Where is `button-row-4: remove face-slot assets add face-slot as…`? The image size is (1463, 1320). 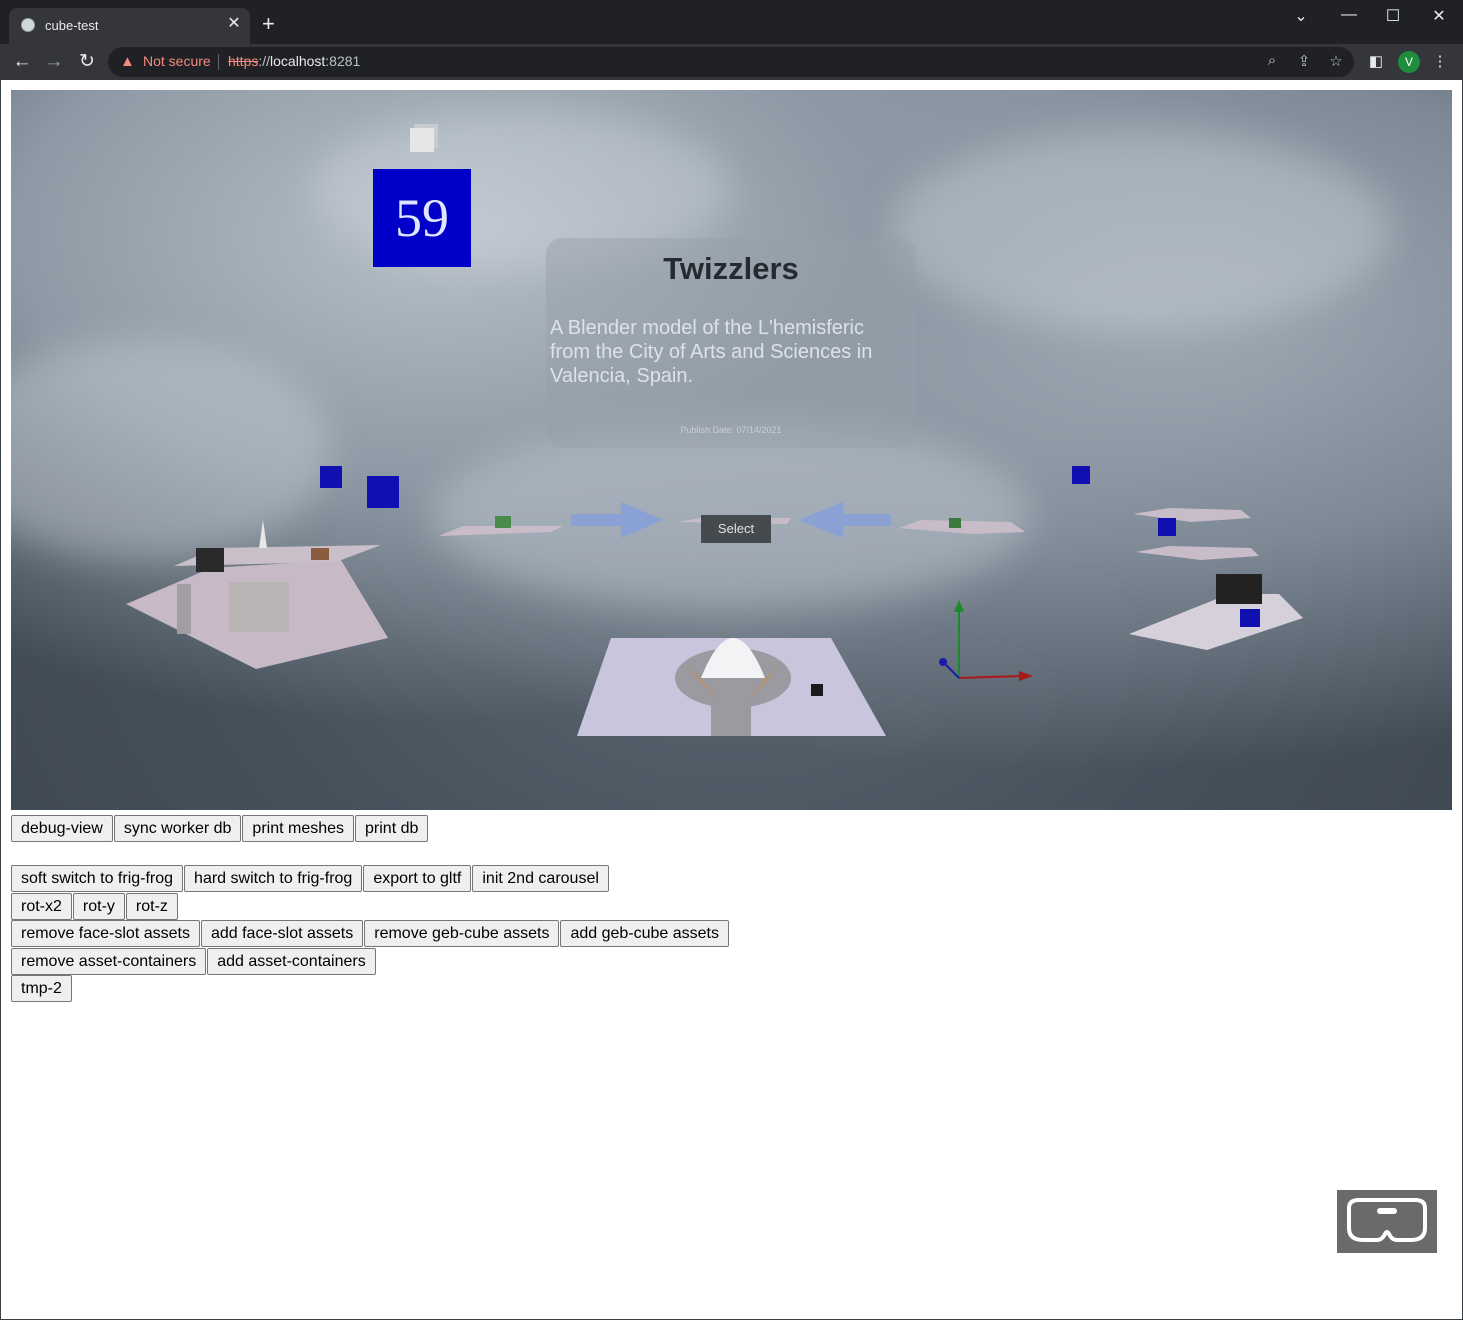
button-row-4: remove face-slot assets add face-slot as… is located at coordinates (370, 933).